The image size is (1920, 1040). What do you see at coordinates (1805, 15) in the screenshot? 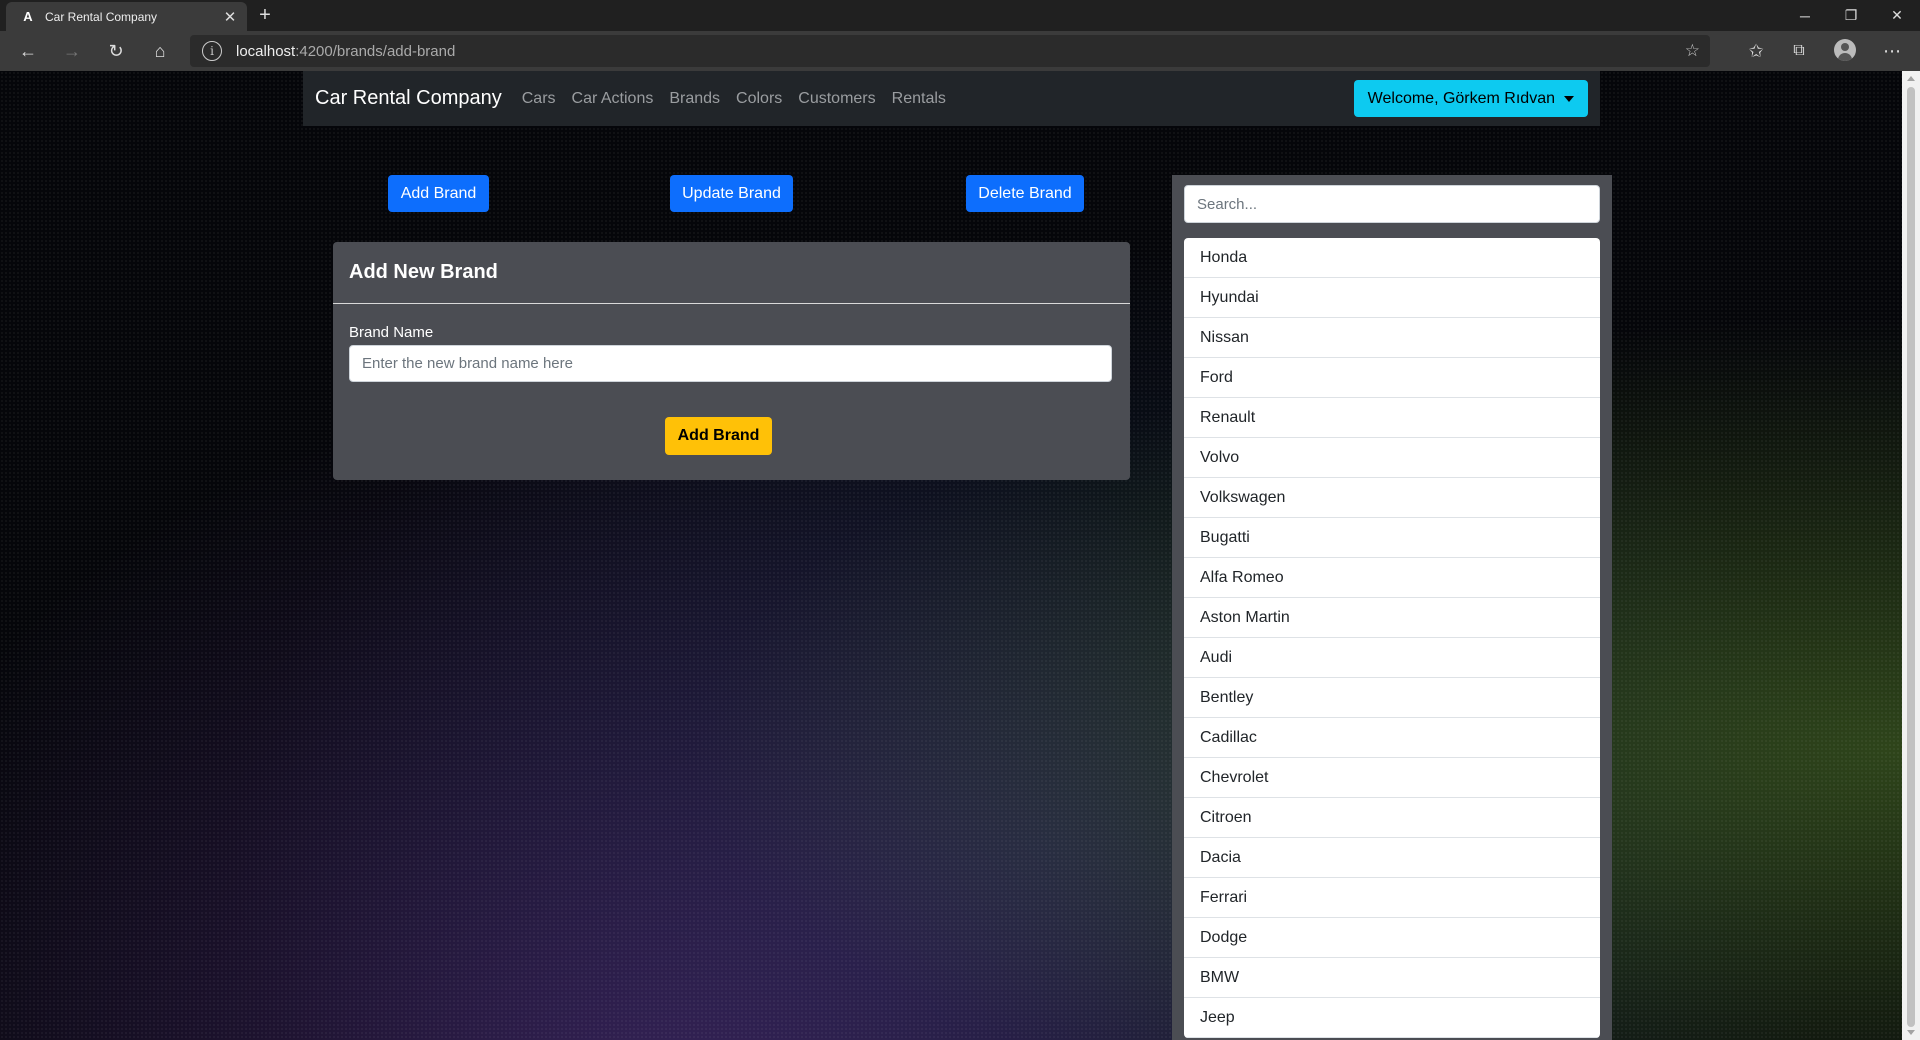
I see `minimize-icon: ─` at bounding box center [1805, 15].